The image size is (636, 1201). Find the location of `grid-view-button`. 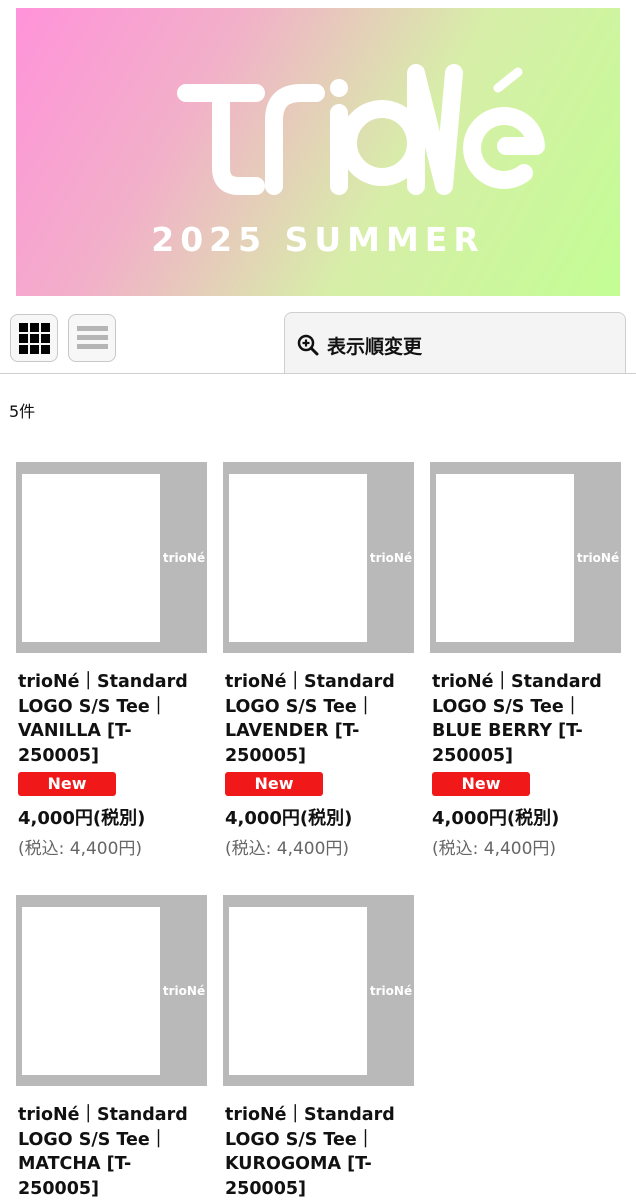

grid-view-button is located at coordinates (34, 338).